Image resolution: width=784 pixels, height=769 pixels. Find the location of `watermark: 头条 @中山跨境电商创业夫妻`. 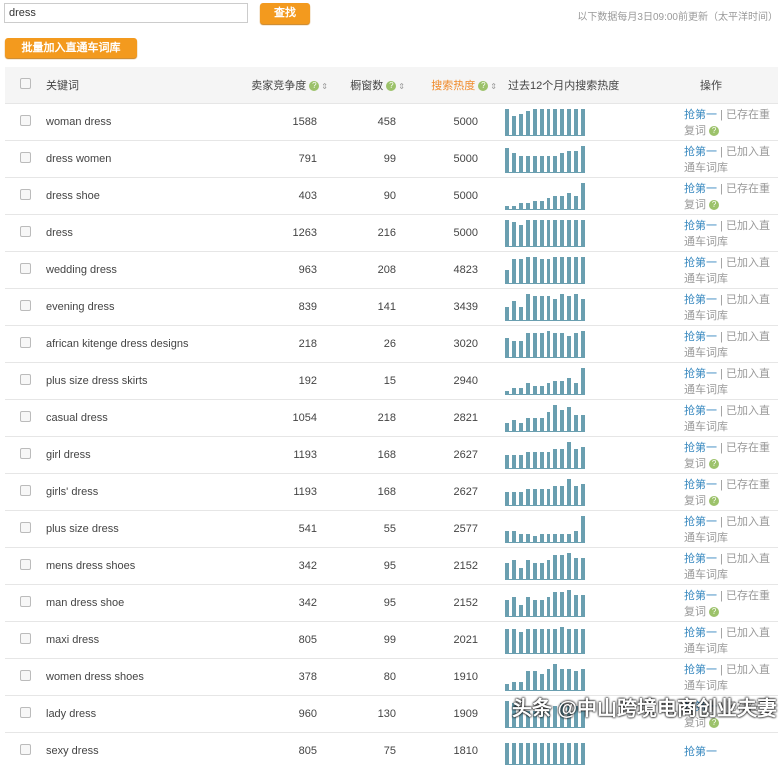

watermark: 头条 @中山跨境电商创业夫妻 is located at coordinates (644, 706).